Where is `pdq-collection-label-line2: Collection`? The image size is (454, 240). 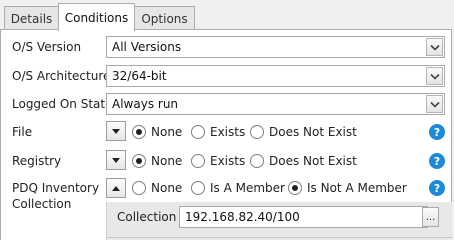
pdq-collection-label-line2: Collection is located at coordinates (42, 204).